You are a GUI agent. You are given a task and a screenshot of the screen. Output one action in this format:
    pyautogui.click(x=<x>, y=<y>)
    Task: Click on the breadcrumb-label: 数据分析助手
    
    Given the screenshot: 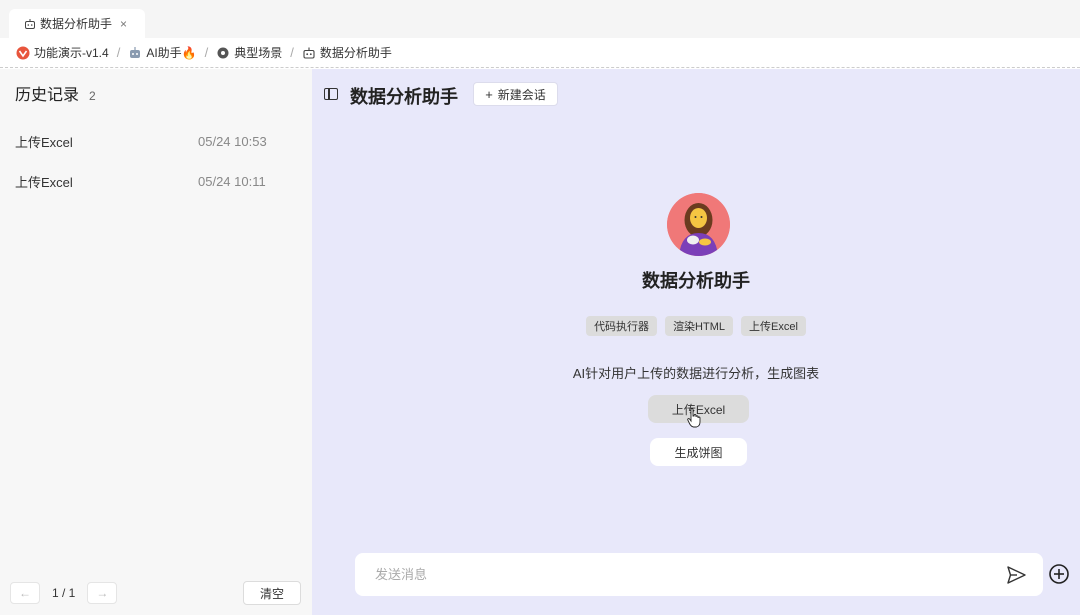 What is the action you would take?
    pyautogui.click(x=355, y=53)
    